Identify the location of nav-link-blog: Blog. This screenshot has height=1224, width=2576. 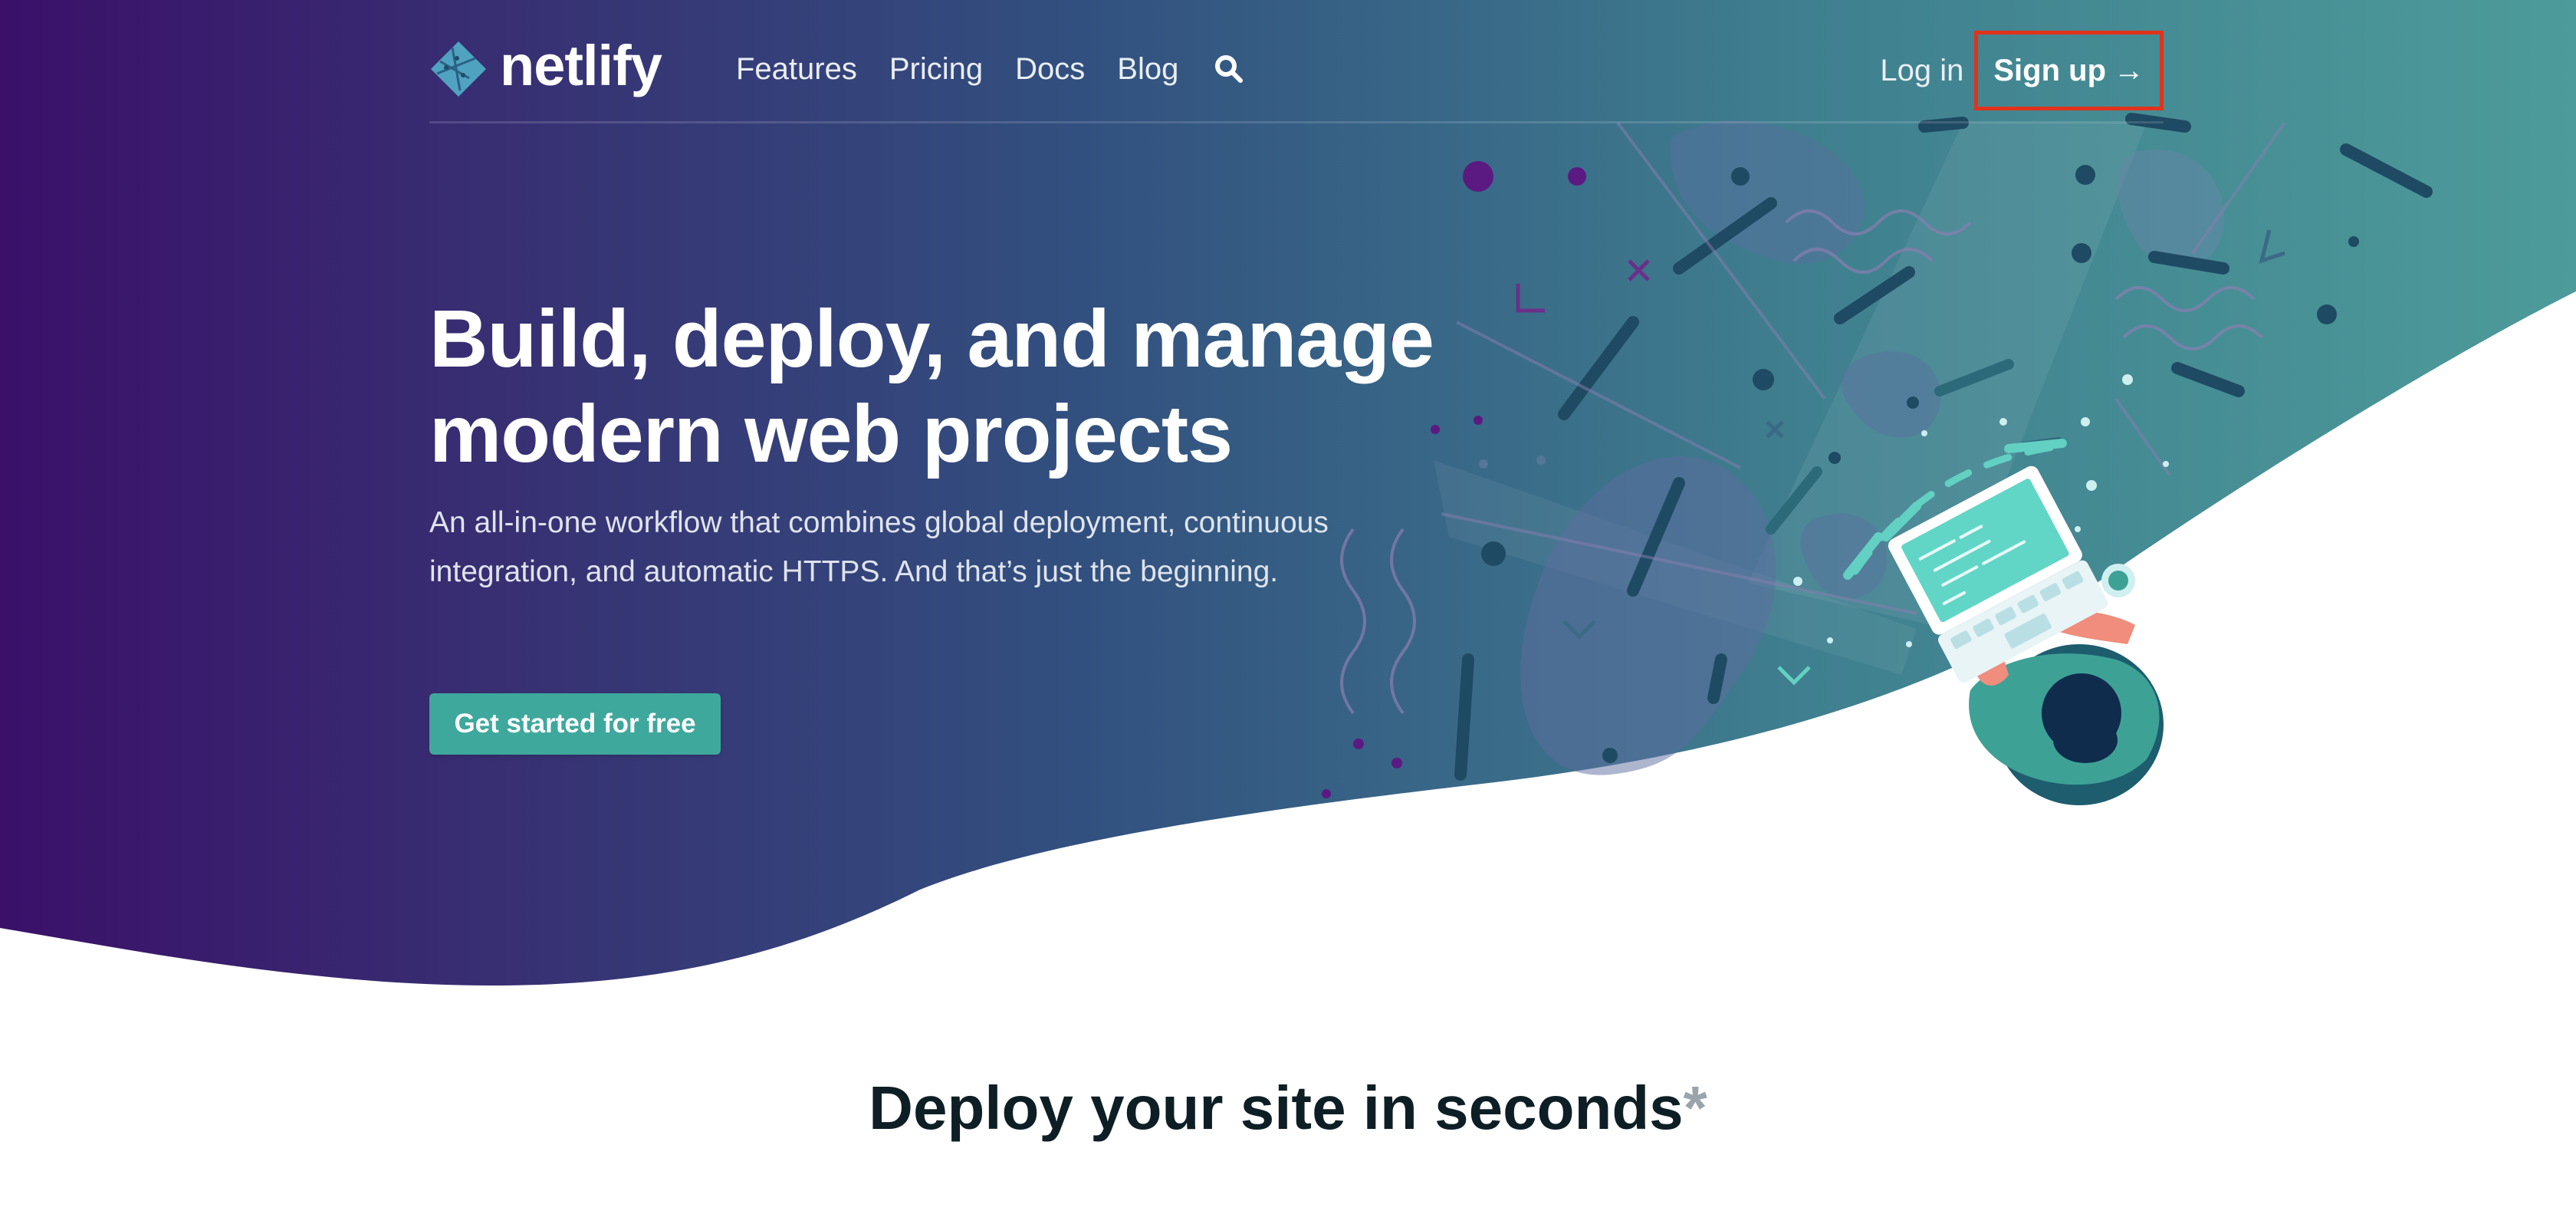
(1148, 69).